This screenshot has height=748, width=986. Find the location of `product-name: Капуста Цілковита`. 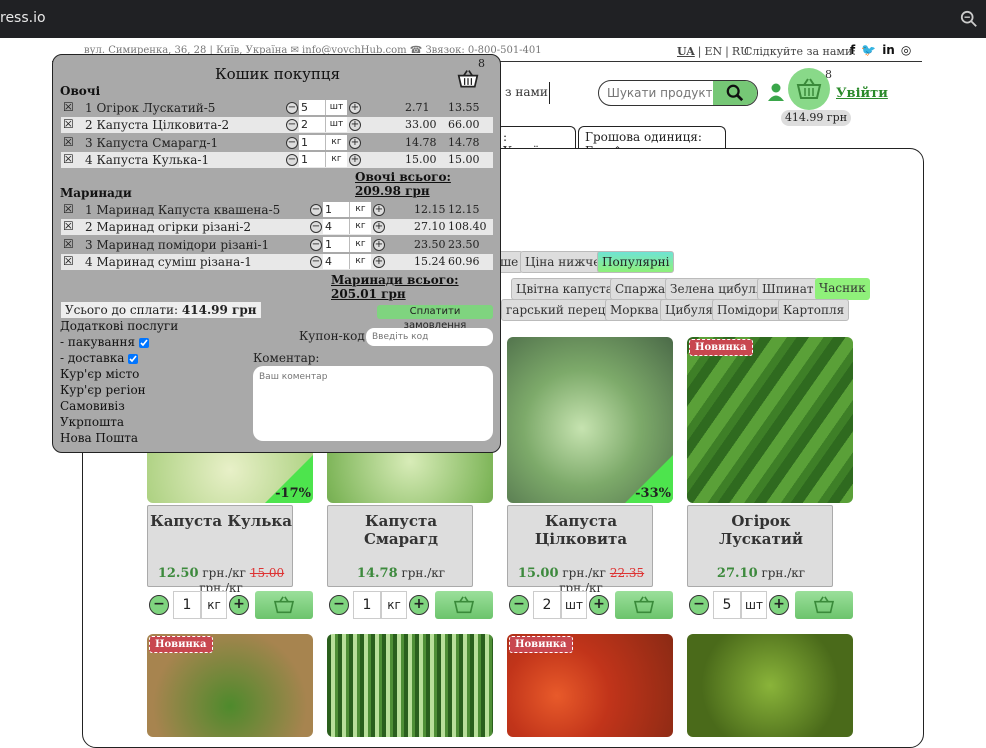

product-name: Капуста Цілковита is located at coordinates (581, 530).